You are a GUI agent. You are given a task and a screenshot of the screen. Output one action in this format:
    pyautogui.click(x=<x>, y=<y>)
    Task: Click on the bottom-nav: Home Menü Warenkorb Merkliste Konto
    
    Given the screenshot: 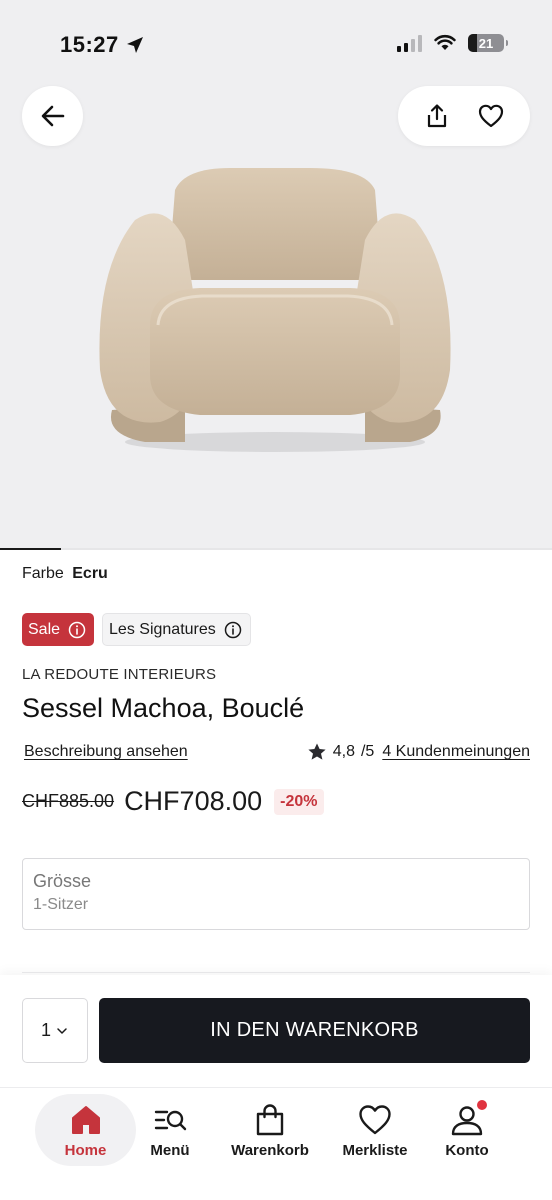 What is the action you would take?
    pyautogui.click(x=276, y=1143)
    